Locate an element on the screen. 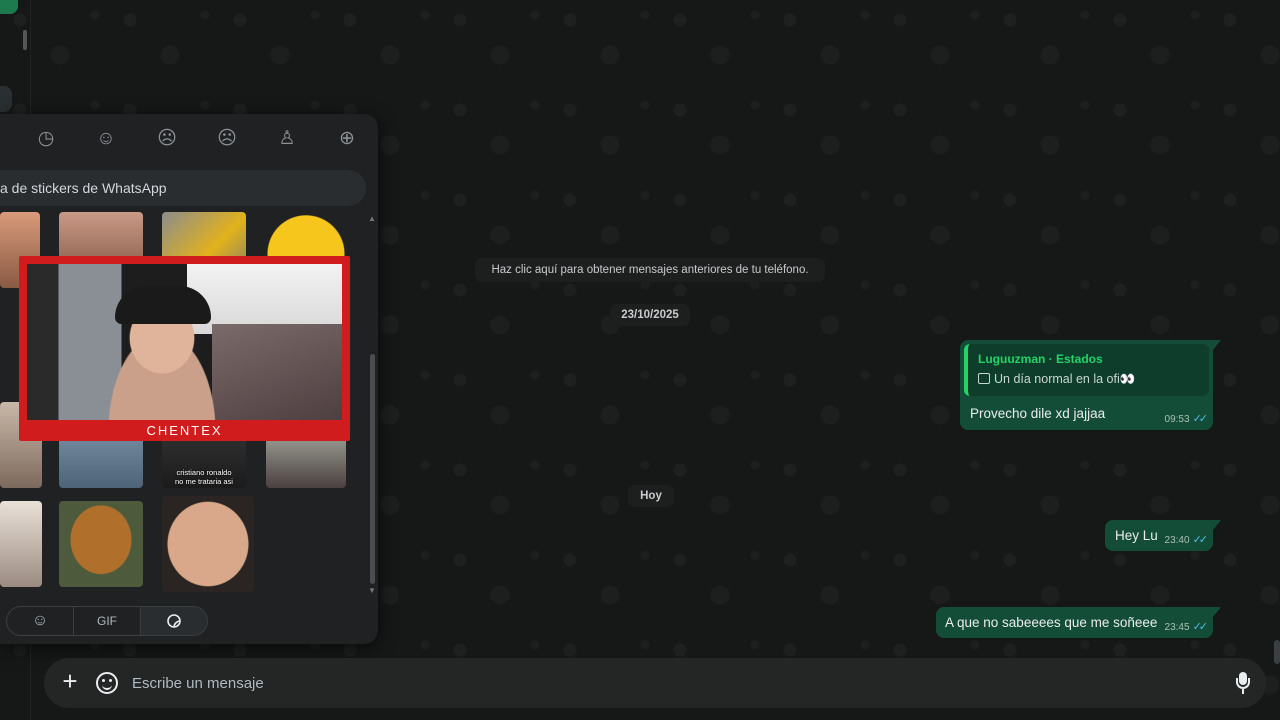 The width and height of the screenshot is (1280, 720). outgoing-message: A que no sabeeees que me soñeee 23:45 ✓✓ is located at coordinates (1078, 622).